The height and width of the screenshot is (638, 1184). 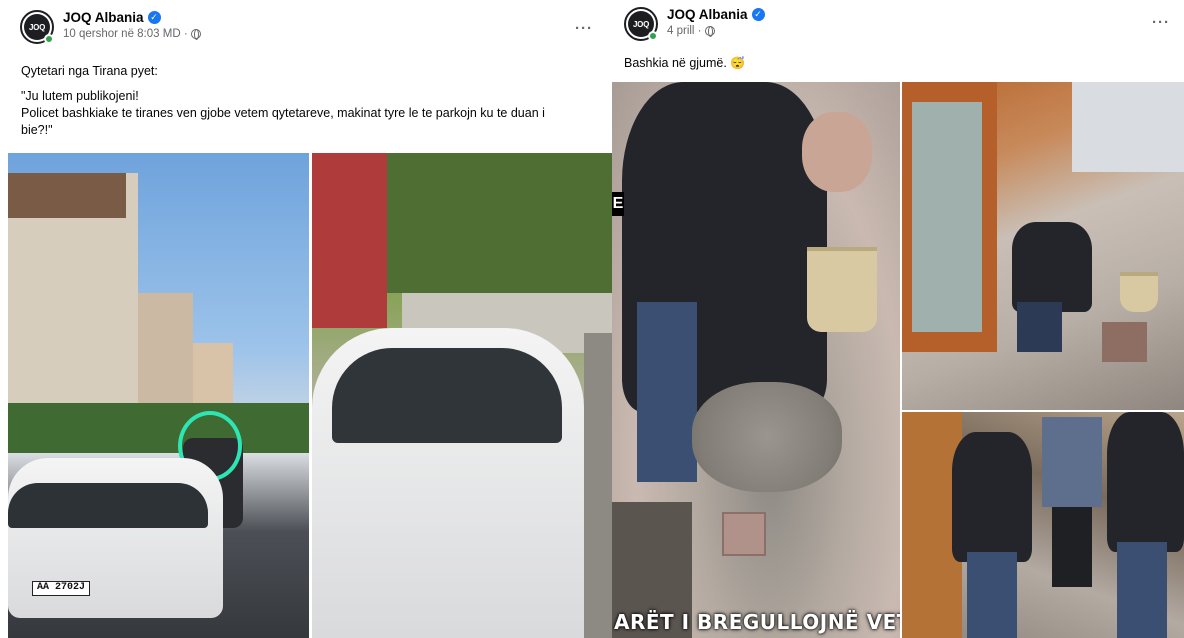 I want to click on sidewalk, so click(x=598, y=485).